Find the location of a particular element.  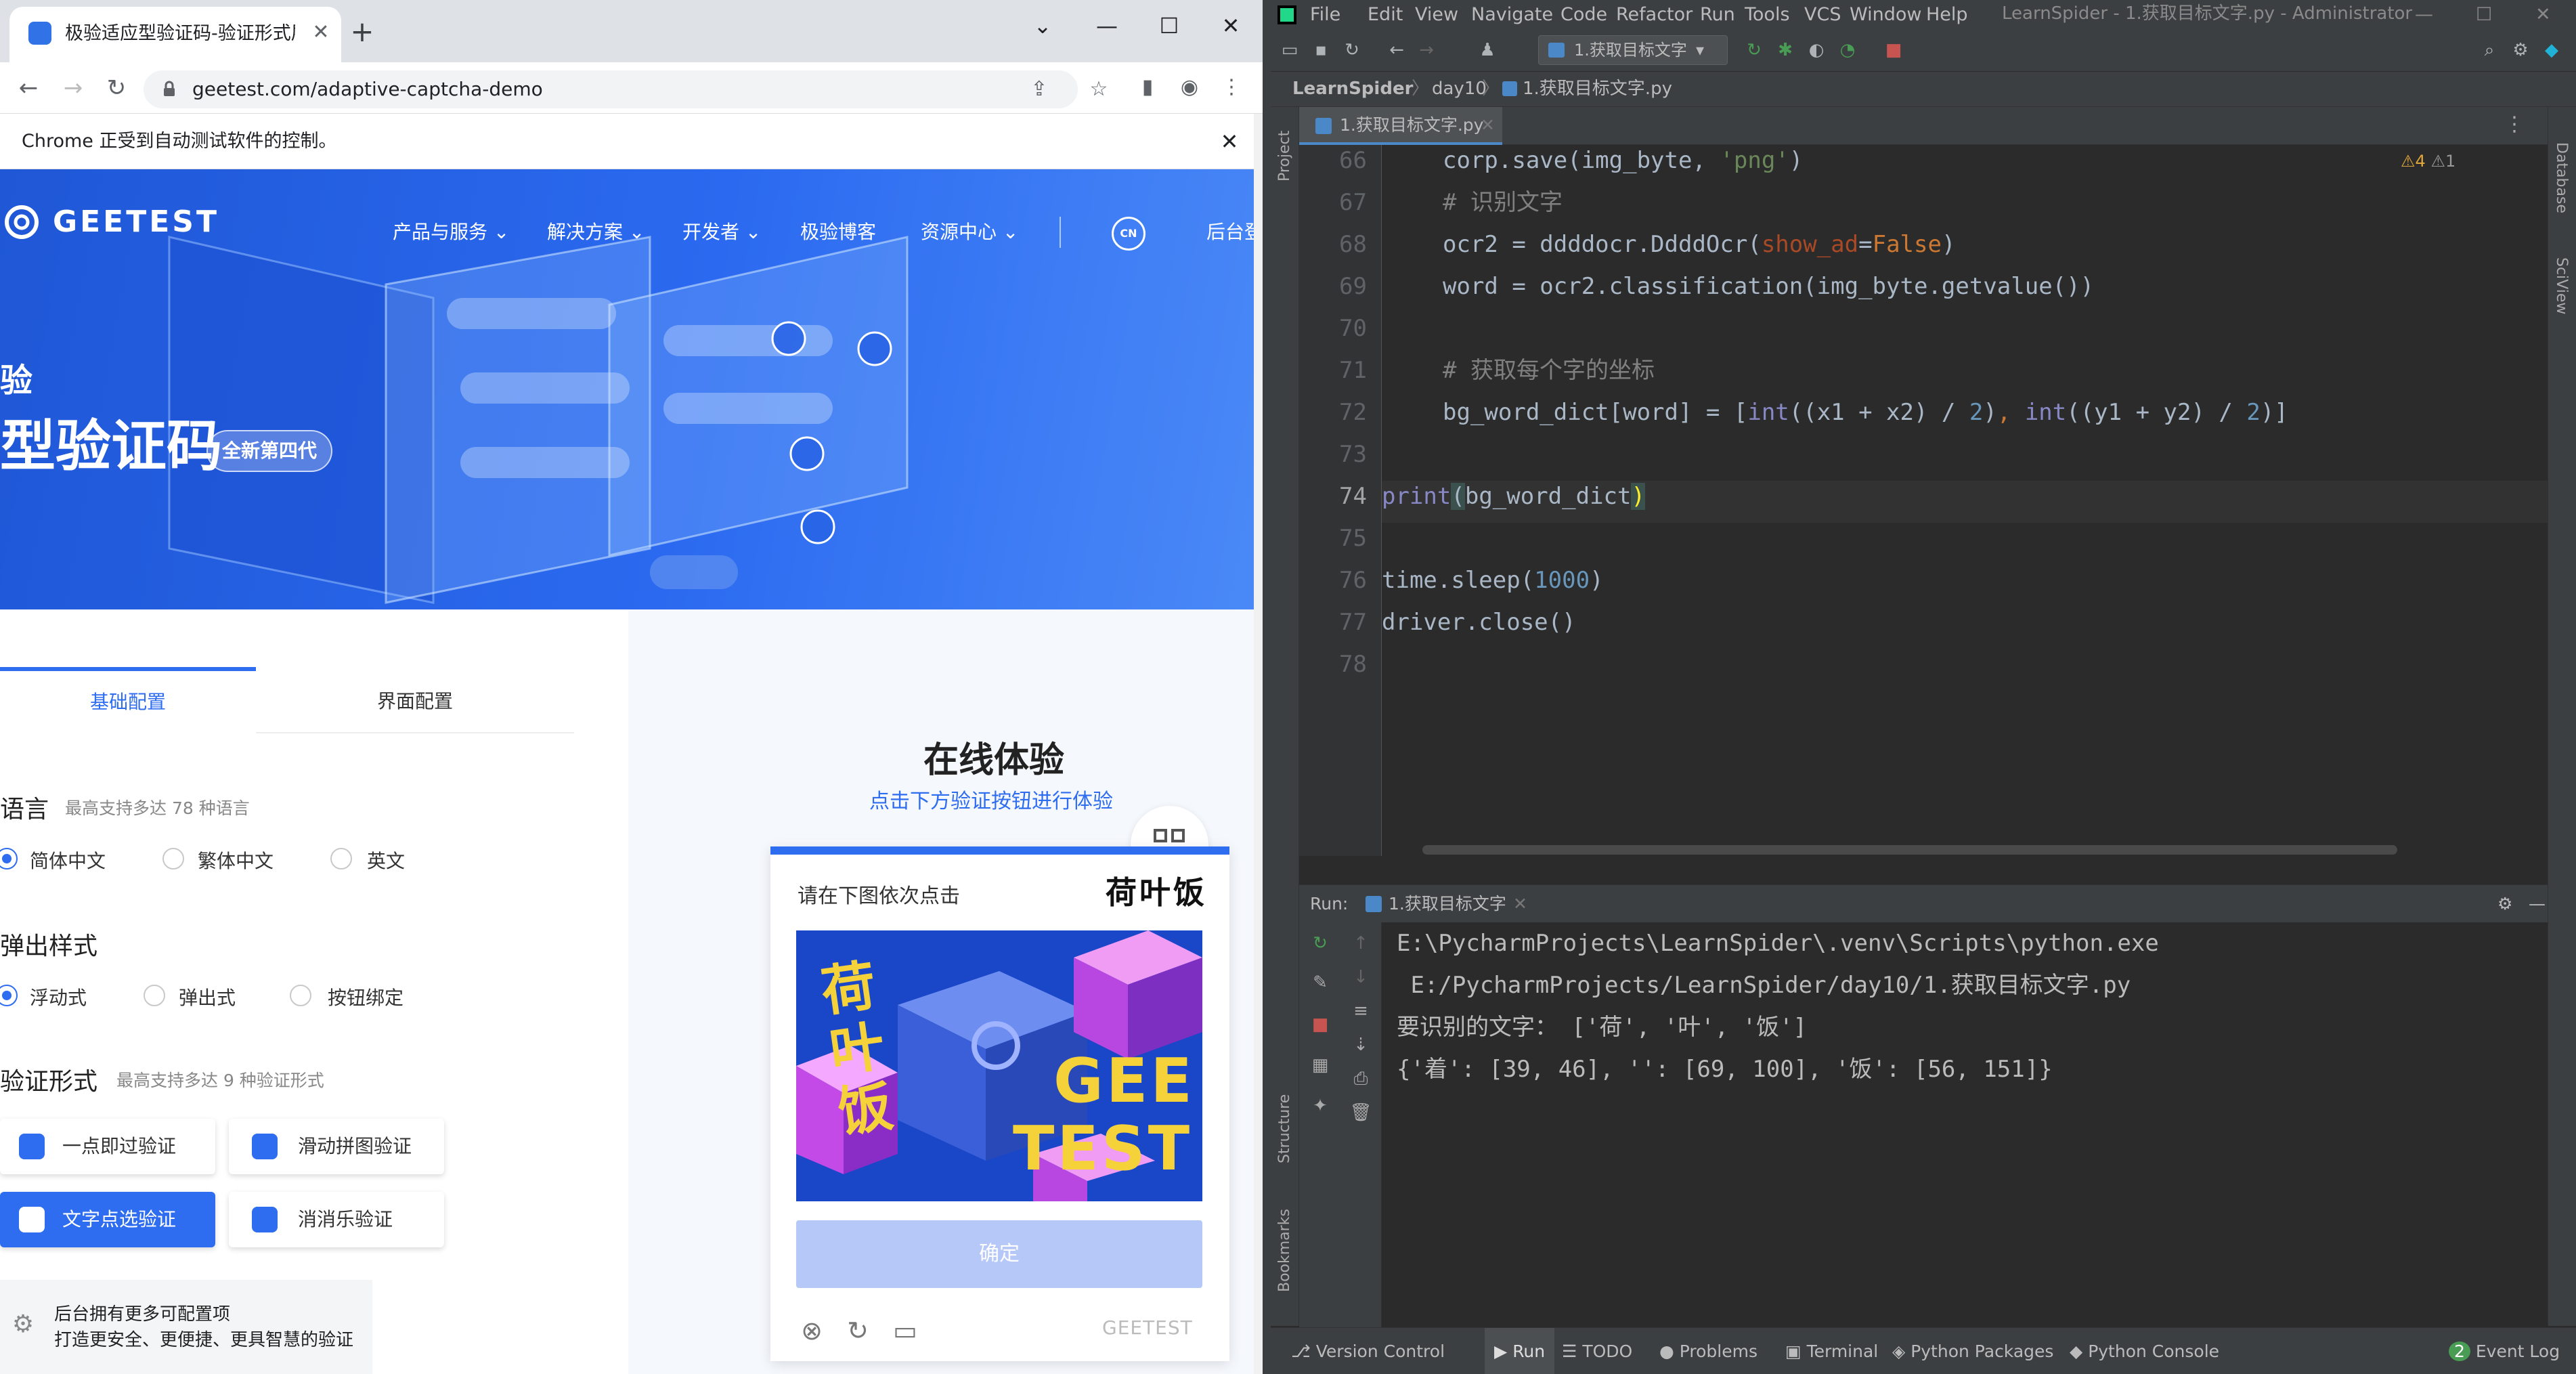

close-infobar-icon: ✕ is located at coordinates (1229, 141).